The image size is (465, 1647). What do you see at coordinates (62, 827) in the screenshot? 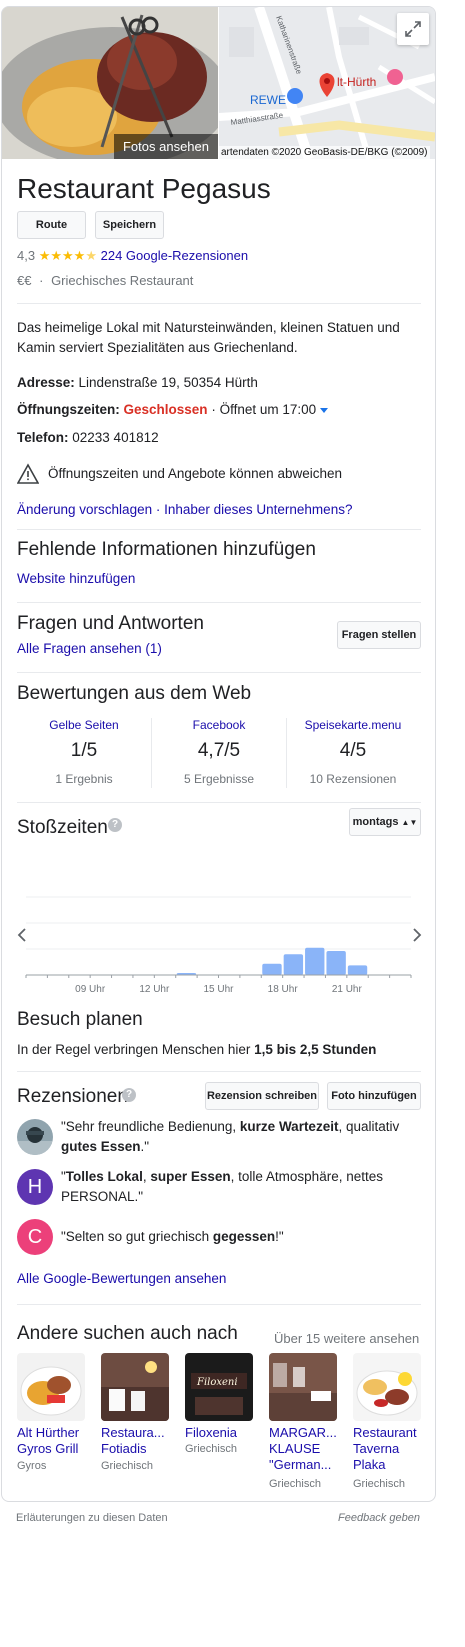
I see `popular-times-title: Stoßzeiten` at bounding box center [62, 827].